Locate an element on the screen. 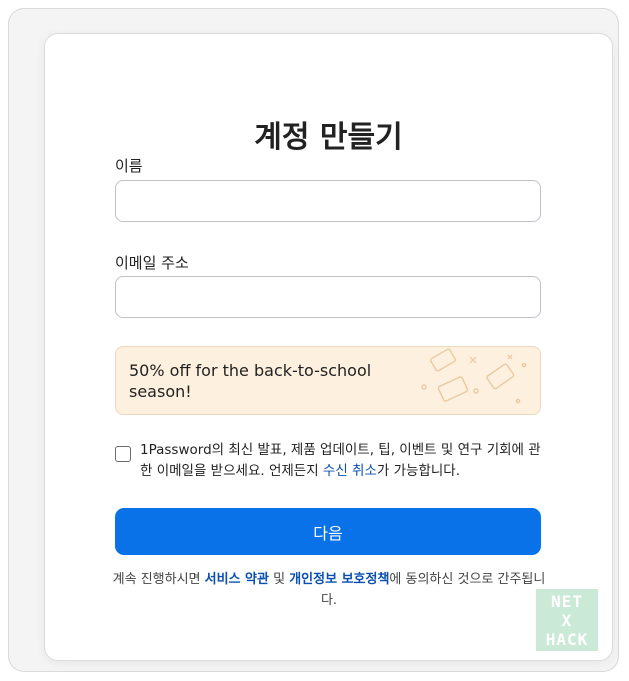 The image size is (629, 681). watermark-logo: NET X HACK is located at coordinates (567, 620).